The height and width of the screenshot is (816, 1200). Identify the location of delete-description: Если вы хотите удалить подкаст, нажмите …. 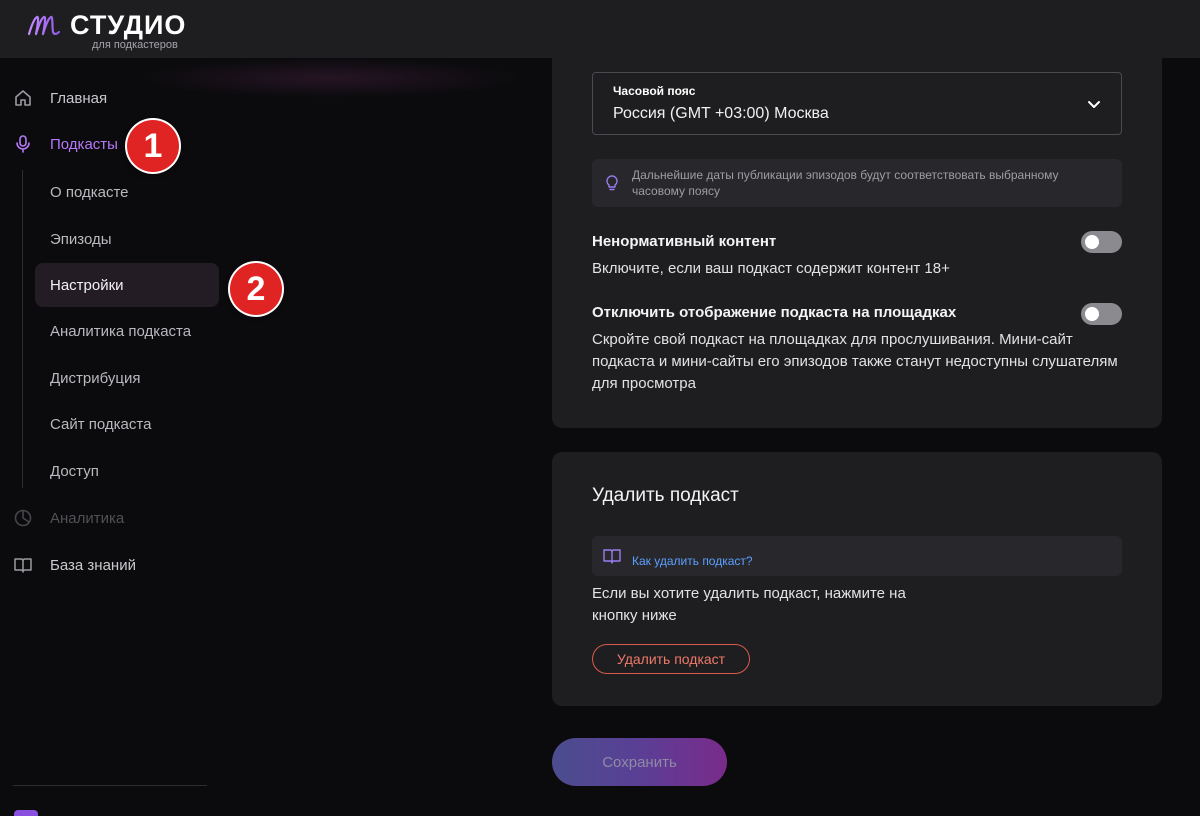
(749, 604).